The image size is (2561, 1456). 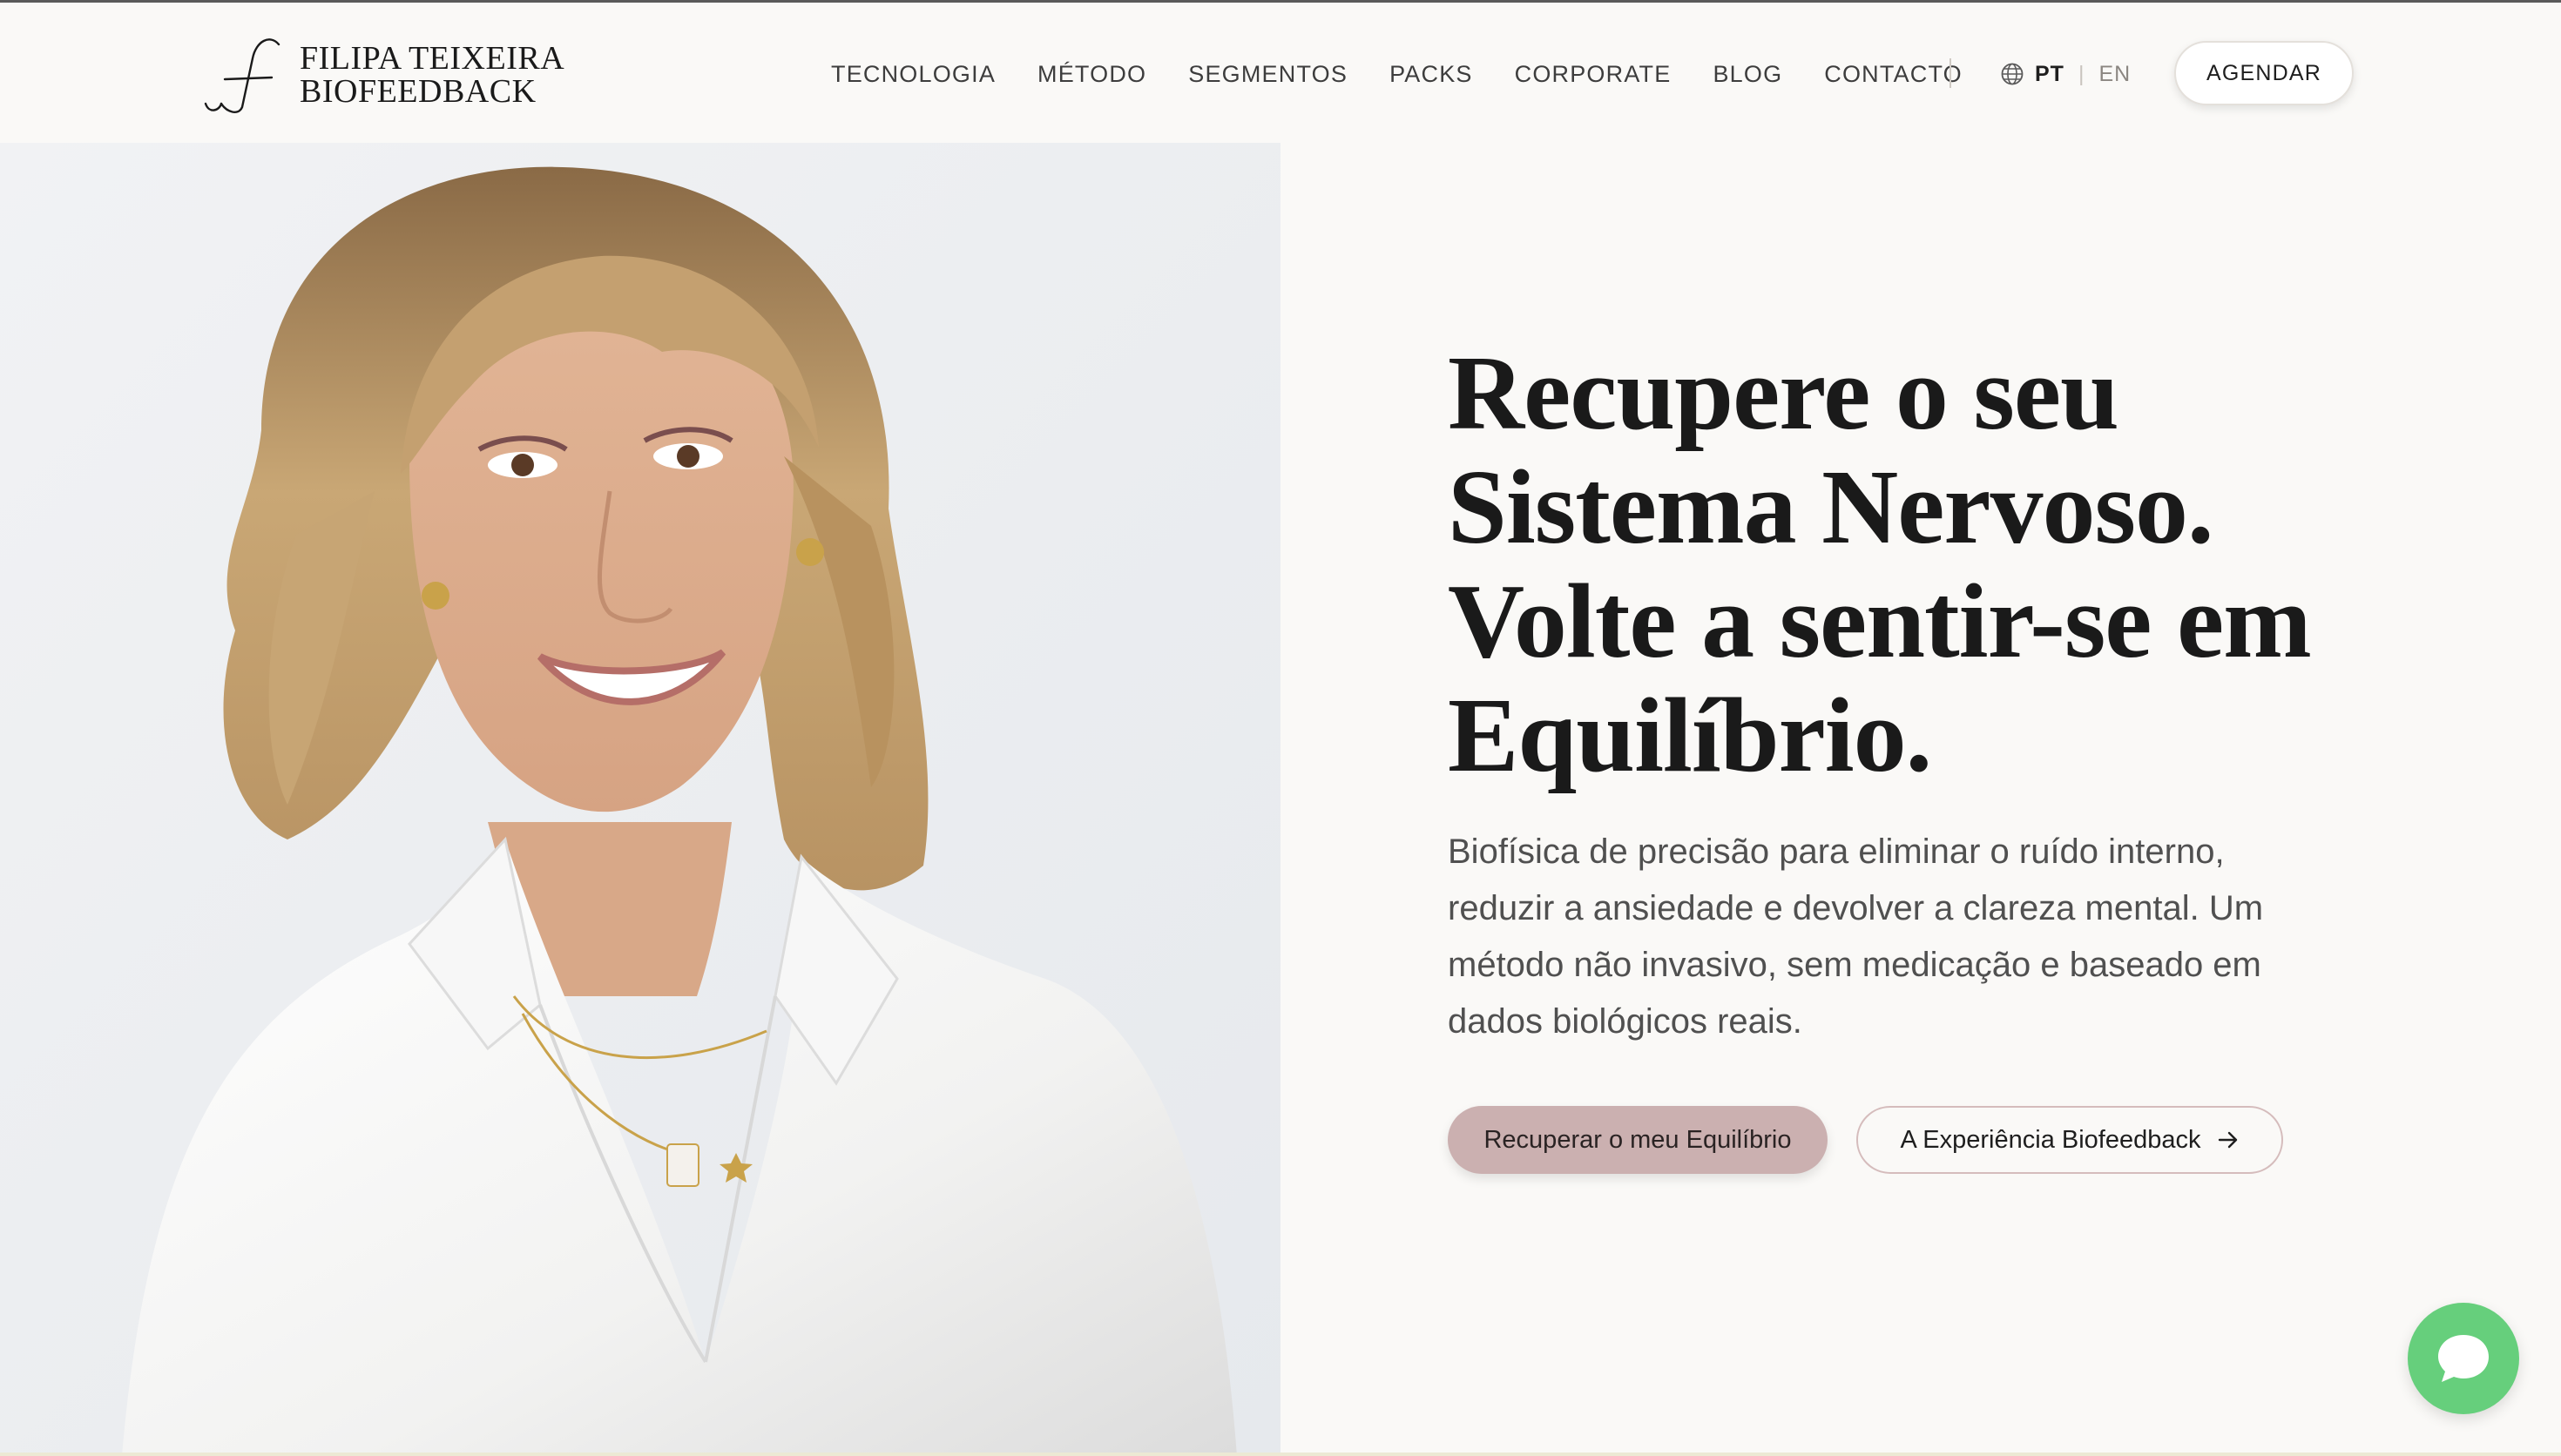 I want to click on experiencia-biofeedback-button: A Experiência Biofeedback, so click(x=2069, y=1140).